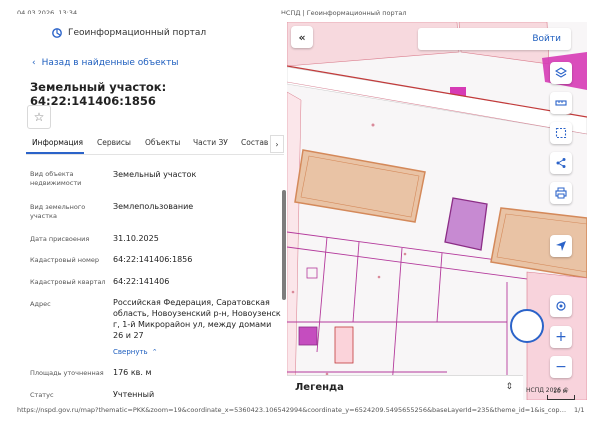 This screenshot has height=424, width=600. Describe the element at coordinates (254, 142) in the screenshot. I see `tab-composition: Состав` at that location.